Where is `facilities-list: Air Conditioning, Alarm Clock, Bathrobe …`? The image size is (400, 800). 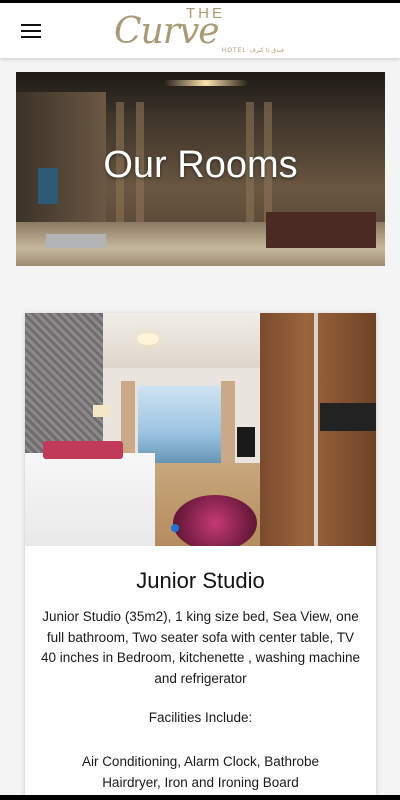
facilities-list: Air Conditioning, Alarm Clock, Bathrobe … is located at coordinates (200, 772).